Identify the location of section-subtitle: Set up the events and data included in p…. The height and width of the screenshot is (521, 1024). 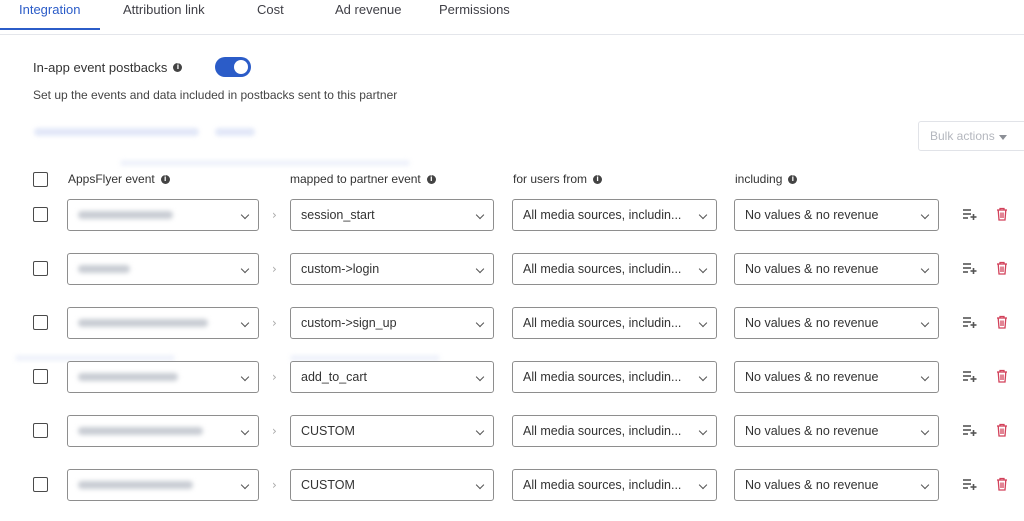
(215, 95).